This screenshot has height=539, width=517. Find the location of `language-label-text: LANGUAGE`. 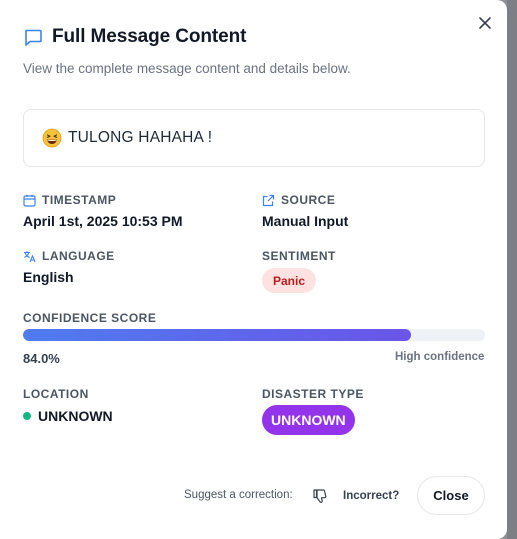

language-label-text: LANGUAGE is located at coordinates (78, 256).